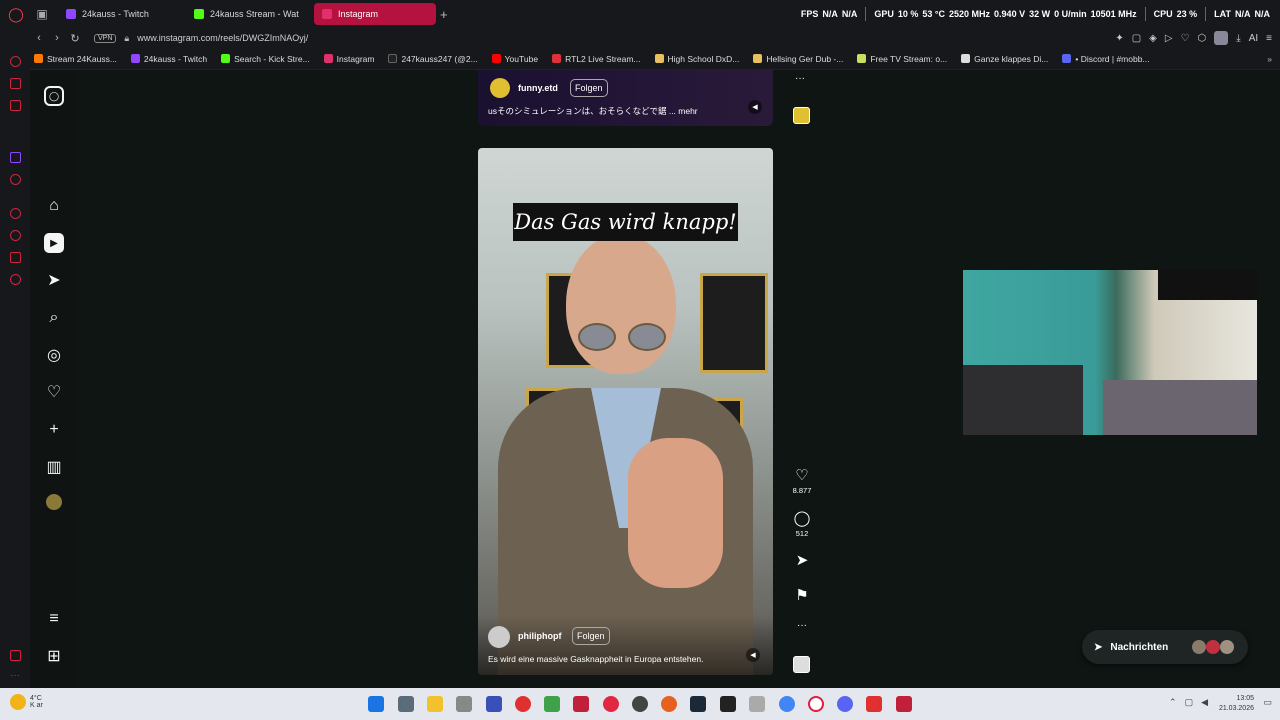  I want to click on snapshot-icon: ▢, so click(1136, 38).